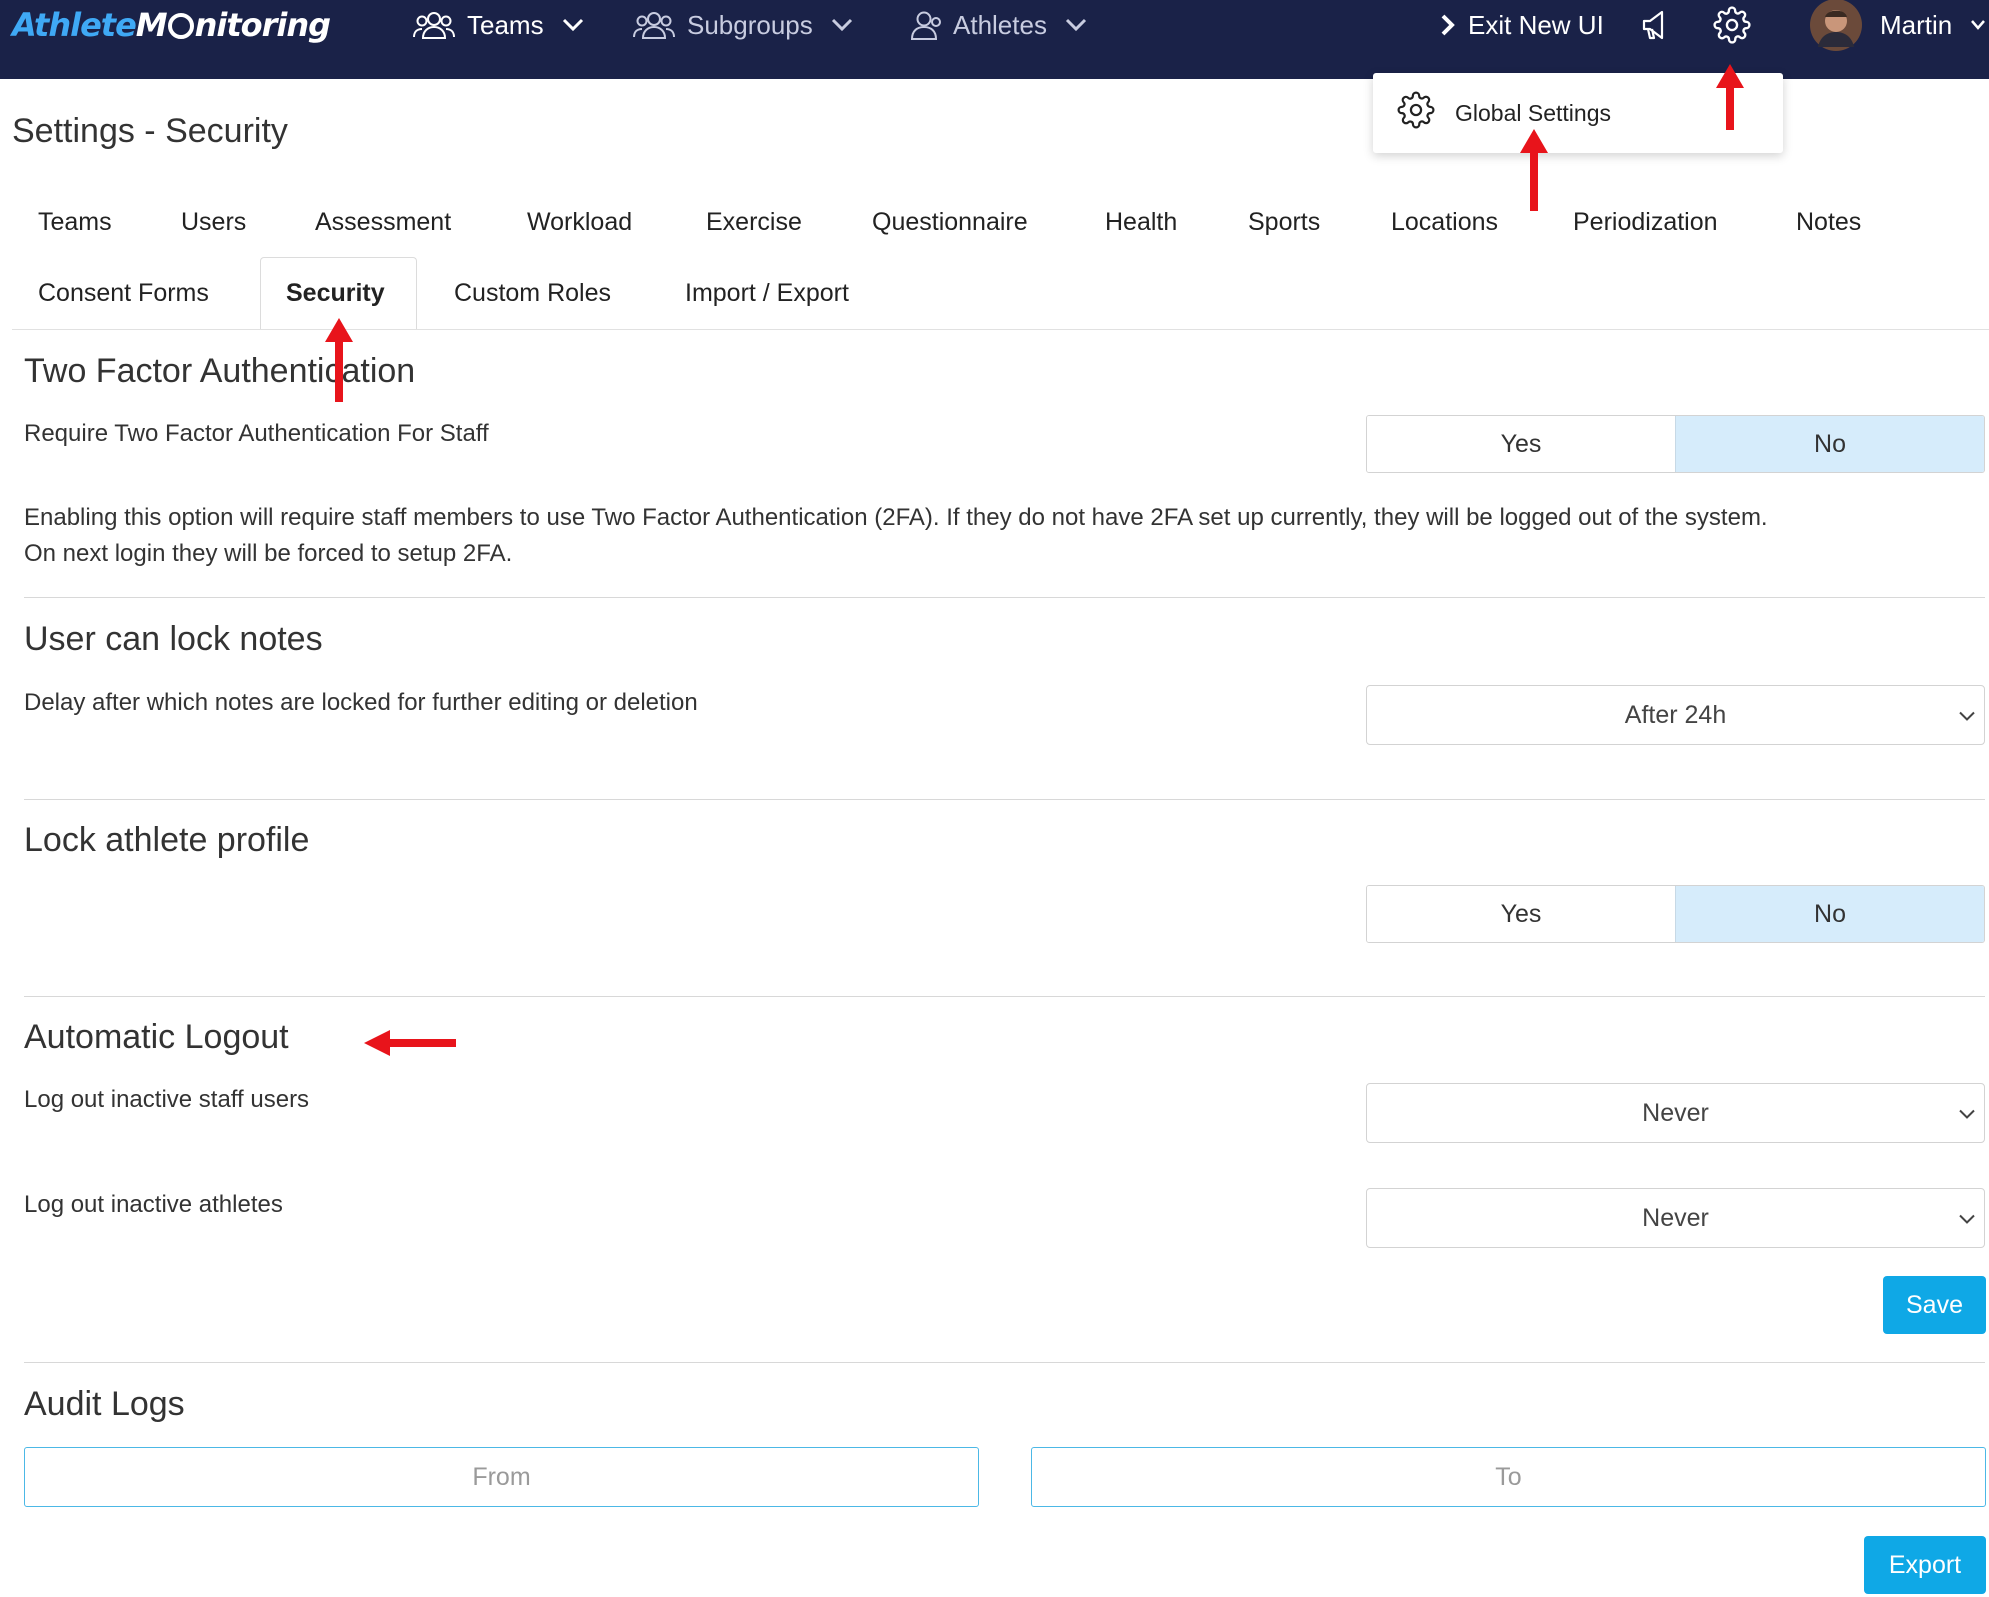  What do you see at coordinates (1521, 444) in the screenshot?
I see `two-factor-yes-option: Yes` at bounding box center [1521, 444].